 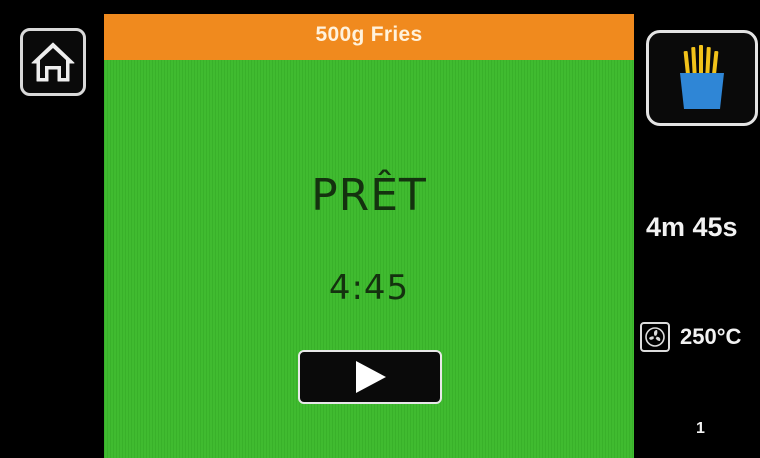 What do you see at coordinates (711, 336) in the screenshot?
I see `temperature-value: 250°C` at bounding box center [711, 336].